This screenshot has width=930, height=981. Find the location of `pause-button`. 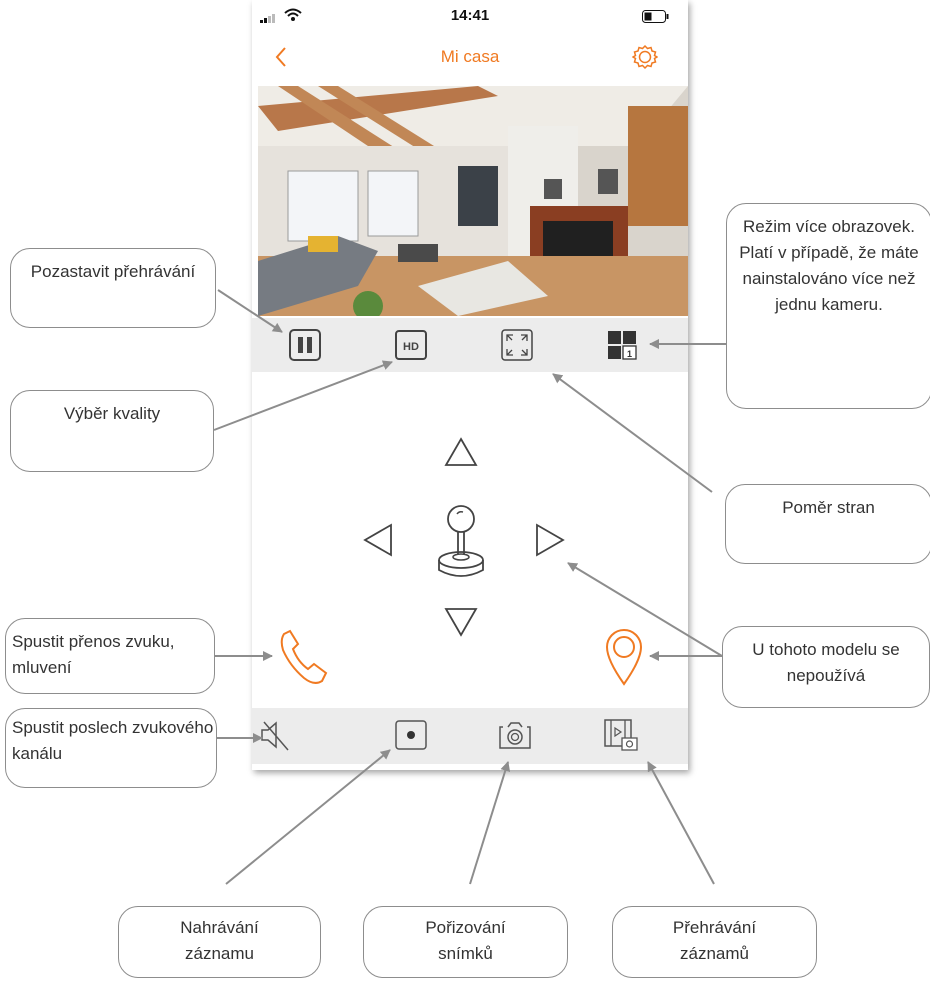

pause-button is located at coordinates (305, 345).